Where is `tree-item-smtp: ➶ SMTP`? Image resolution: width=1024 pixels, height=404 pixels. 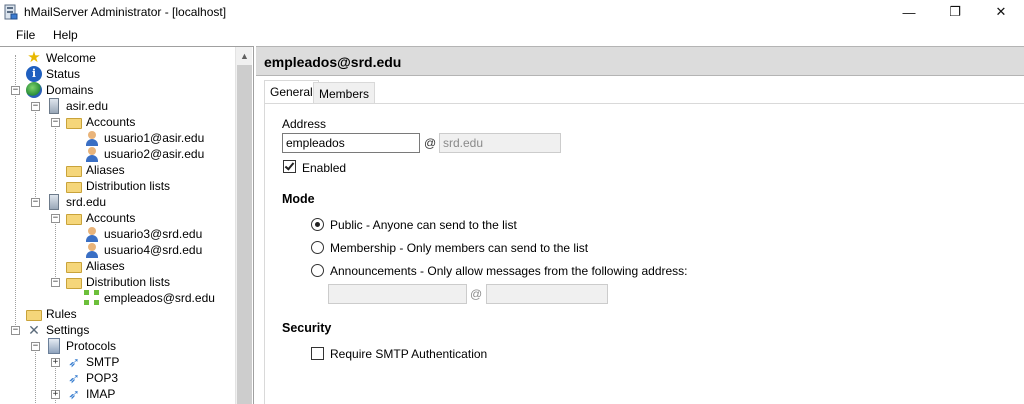 tree-item-smtp: ➶ SMTP is located at coordinates (92, 362).